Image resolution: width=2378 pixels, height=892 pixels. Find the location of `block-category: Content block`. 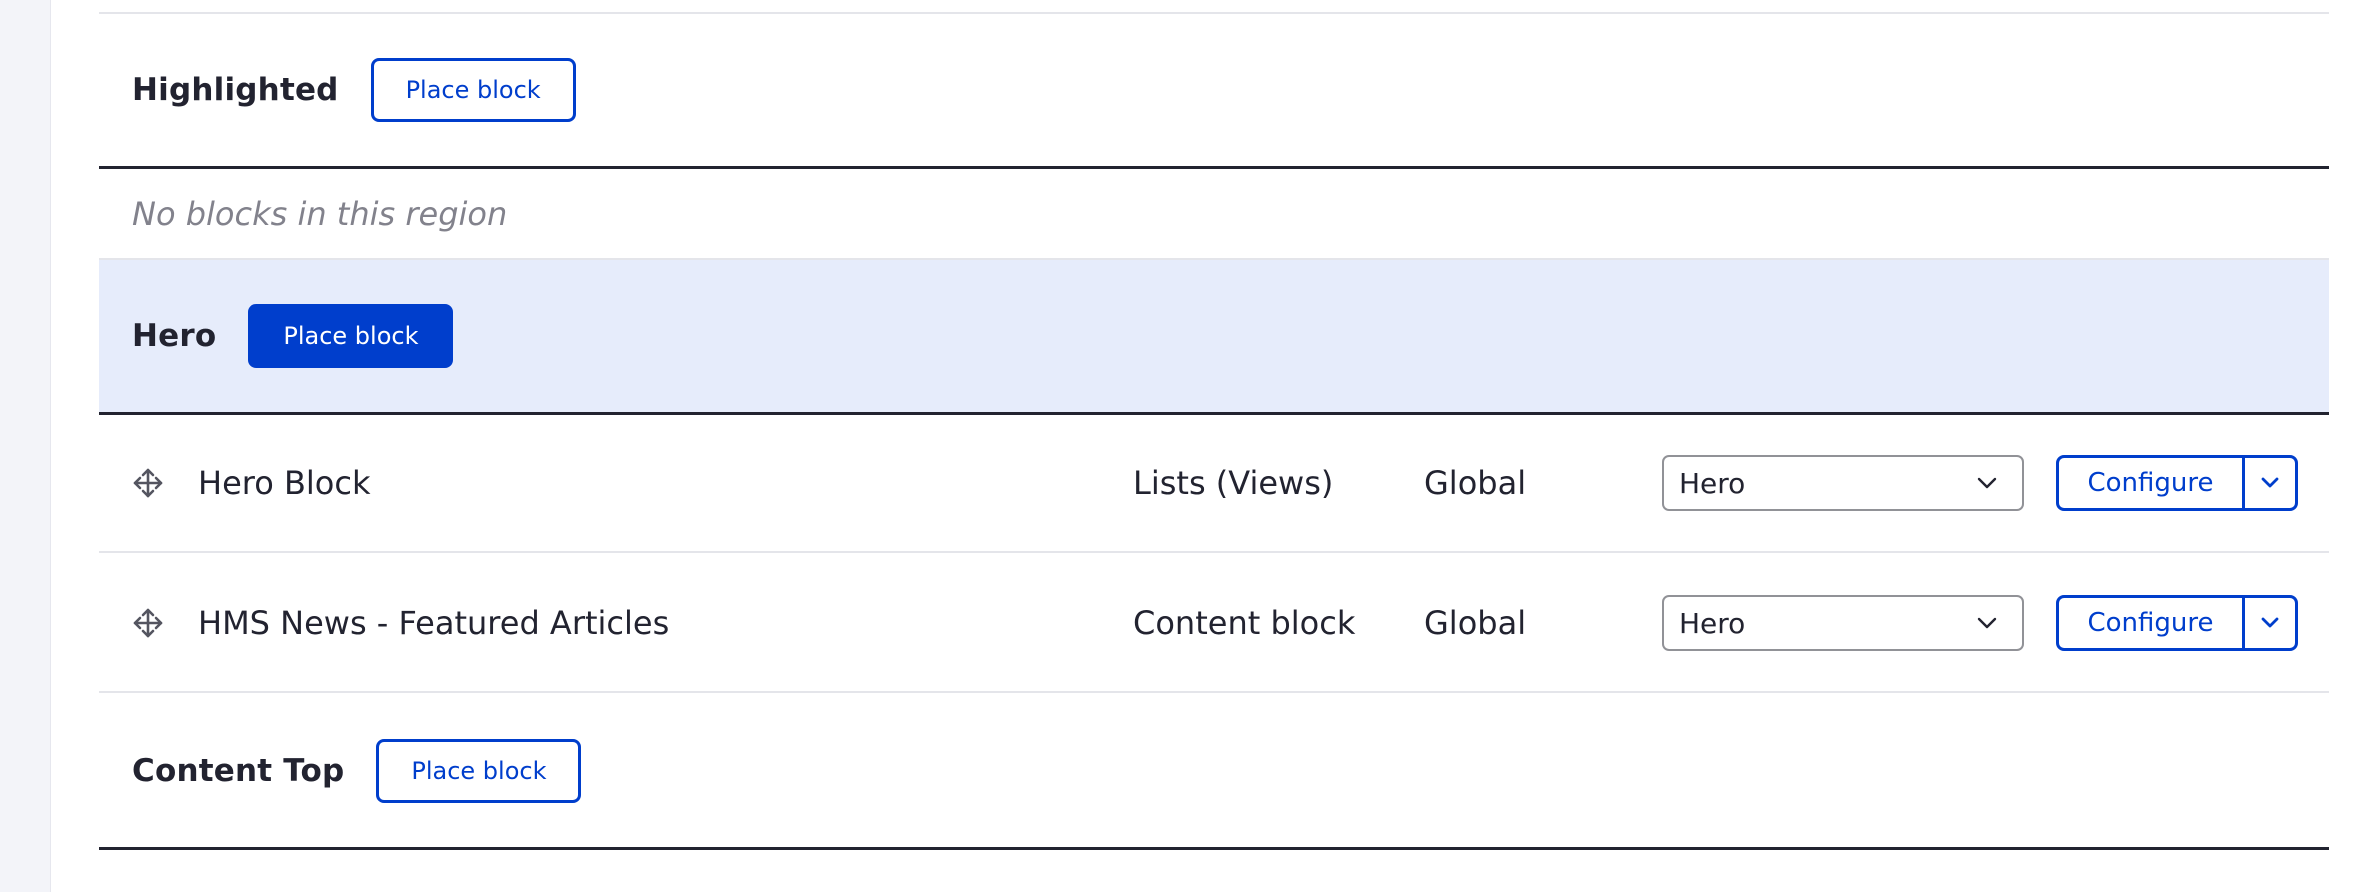

block-category: Content block is located at coordinates (1244, 623).